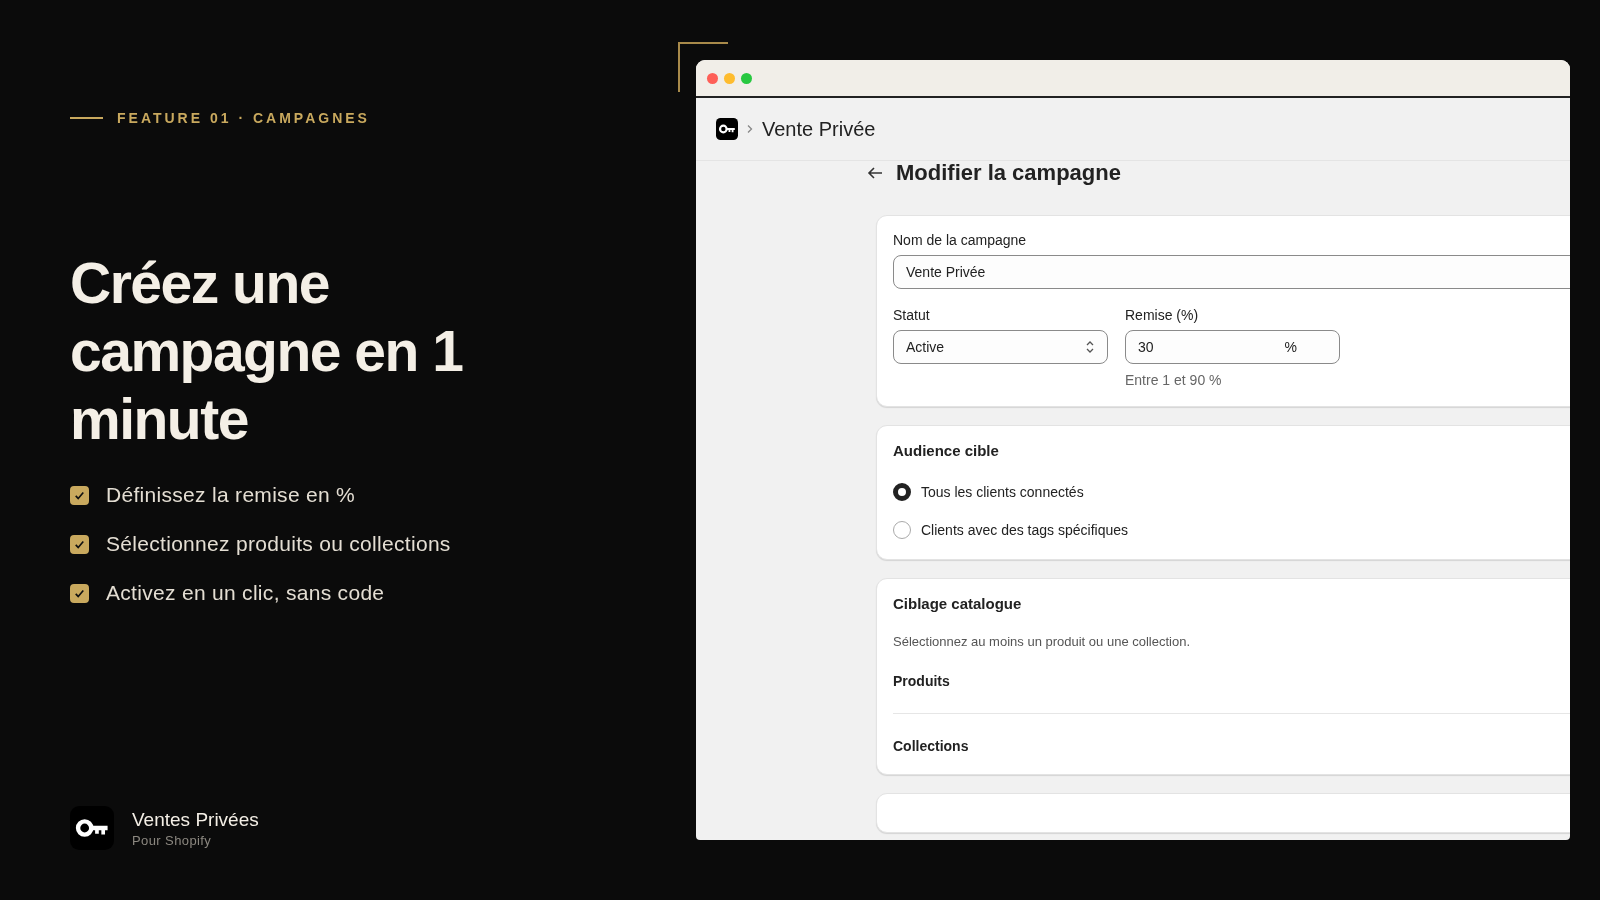 Image resolution: width=1600 pixels, height=900 pixels. Describe the element at coordinates (946, 450) in the screenshot. I see `card-title: Audience cible` at that location.